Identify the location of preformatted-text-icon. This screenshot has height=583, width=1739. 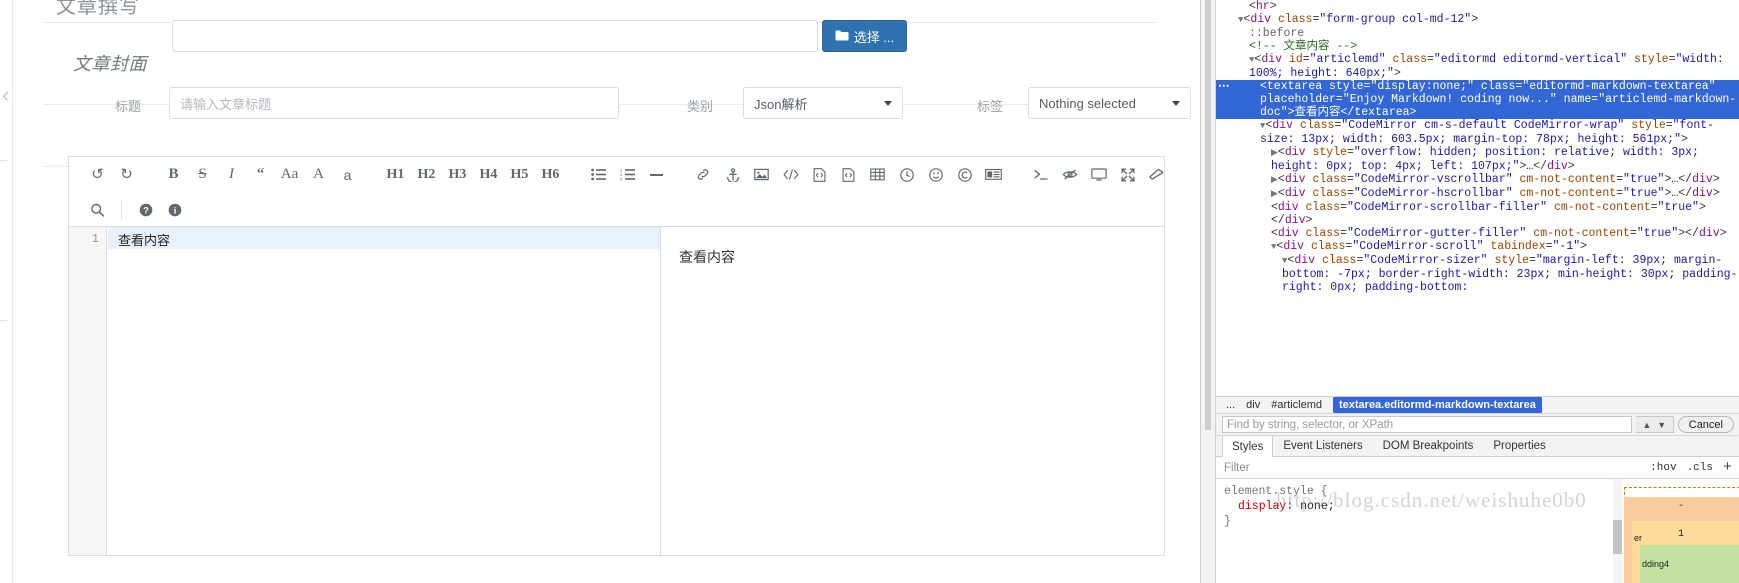
(848, 175).